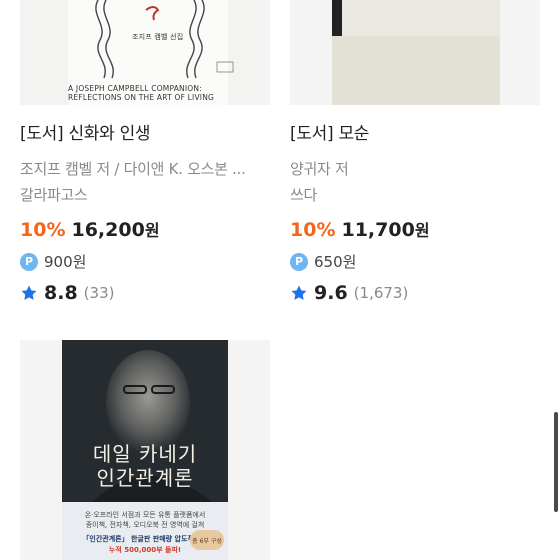  Describe the element at coordinates (304, 195) in the screenshot. I see `product-publisher: 쓰다` at that location.